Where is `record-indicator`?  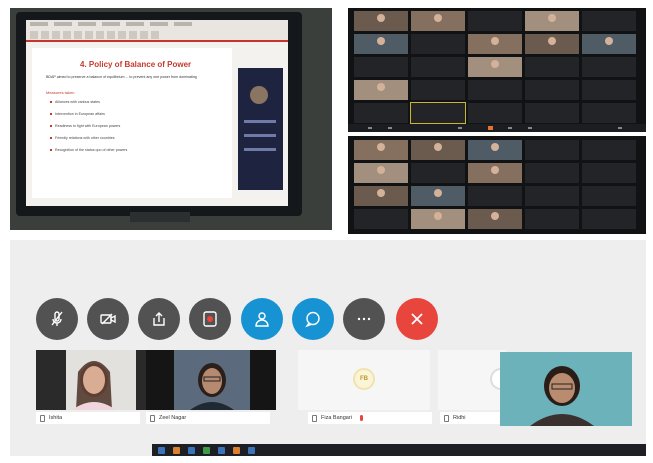
record-indicator is located at coordinates (490, 128).